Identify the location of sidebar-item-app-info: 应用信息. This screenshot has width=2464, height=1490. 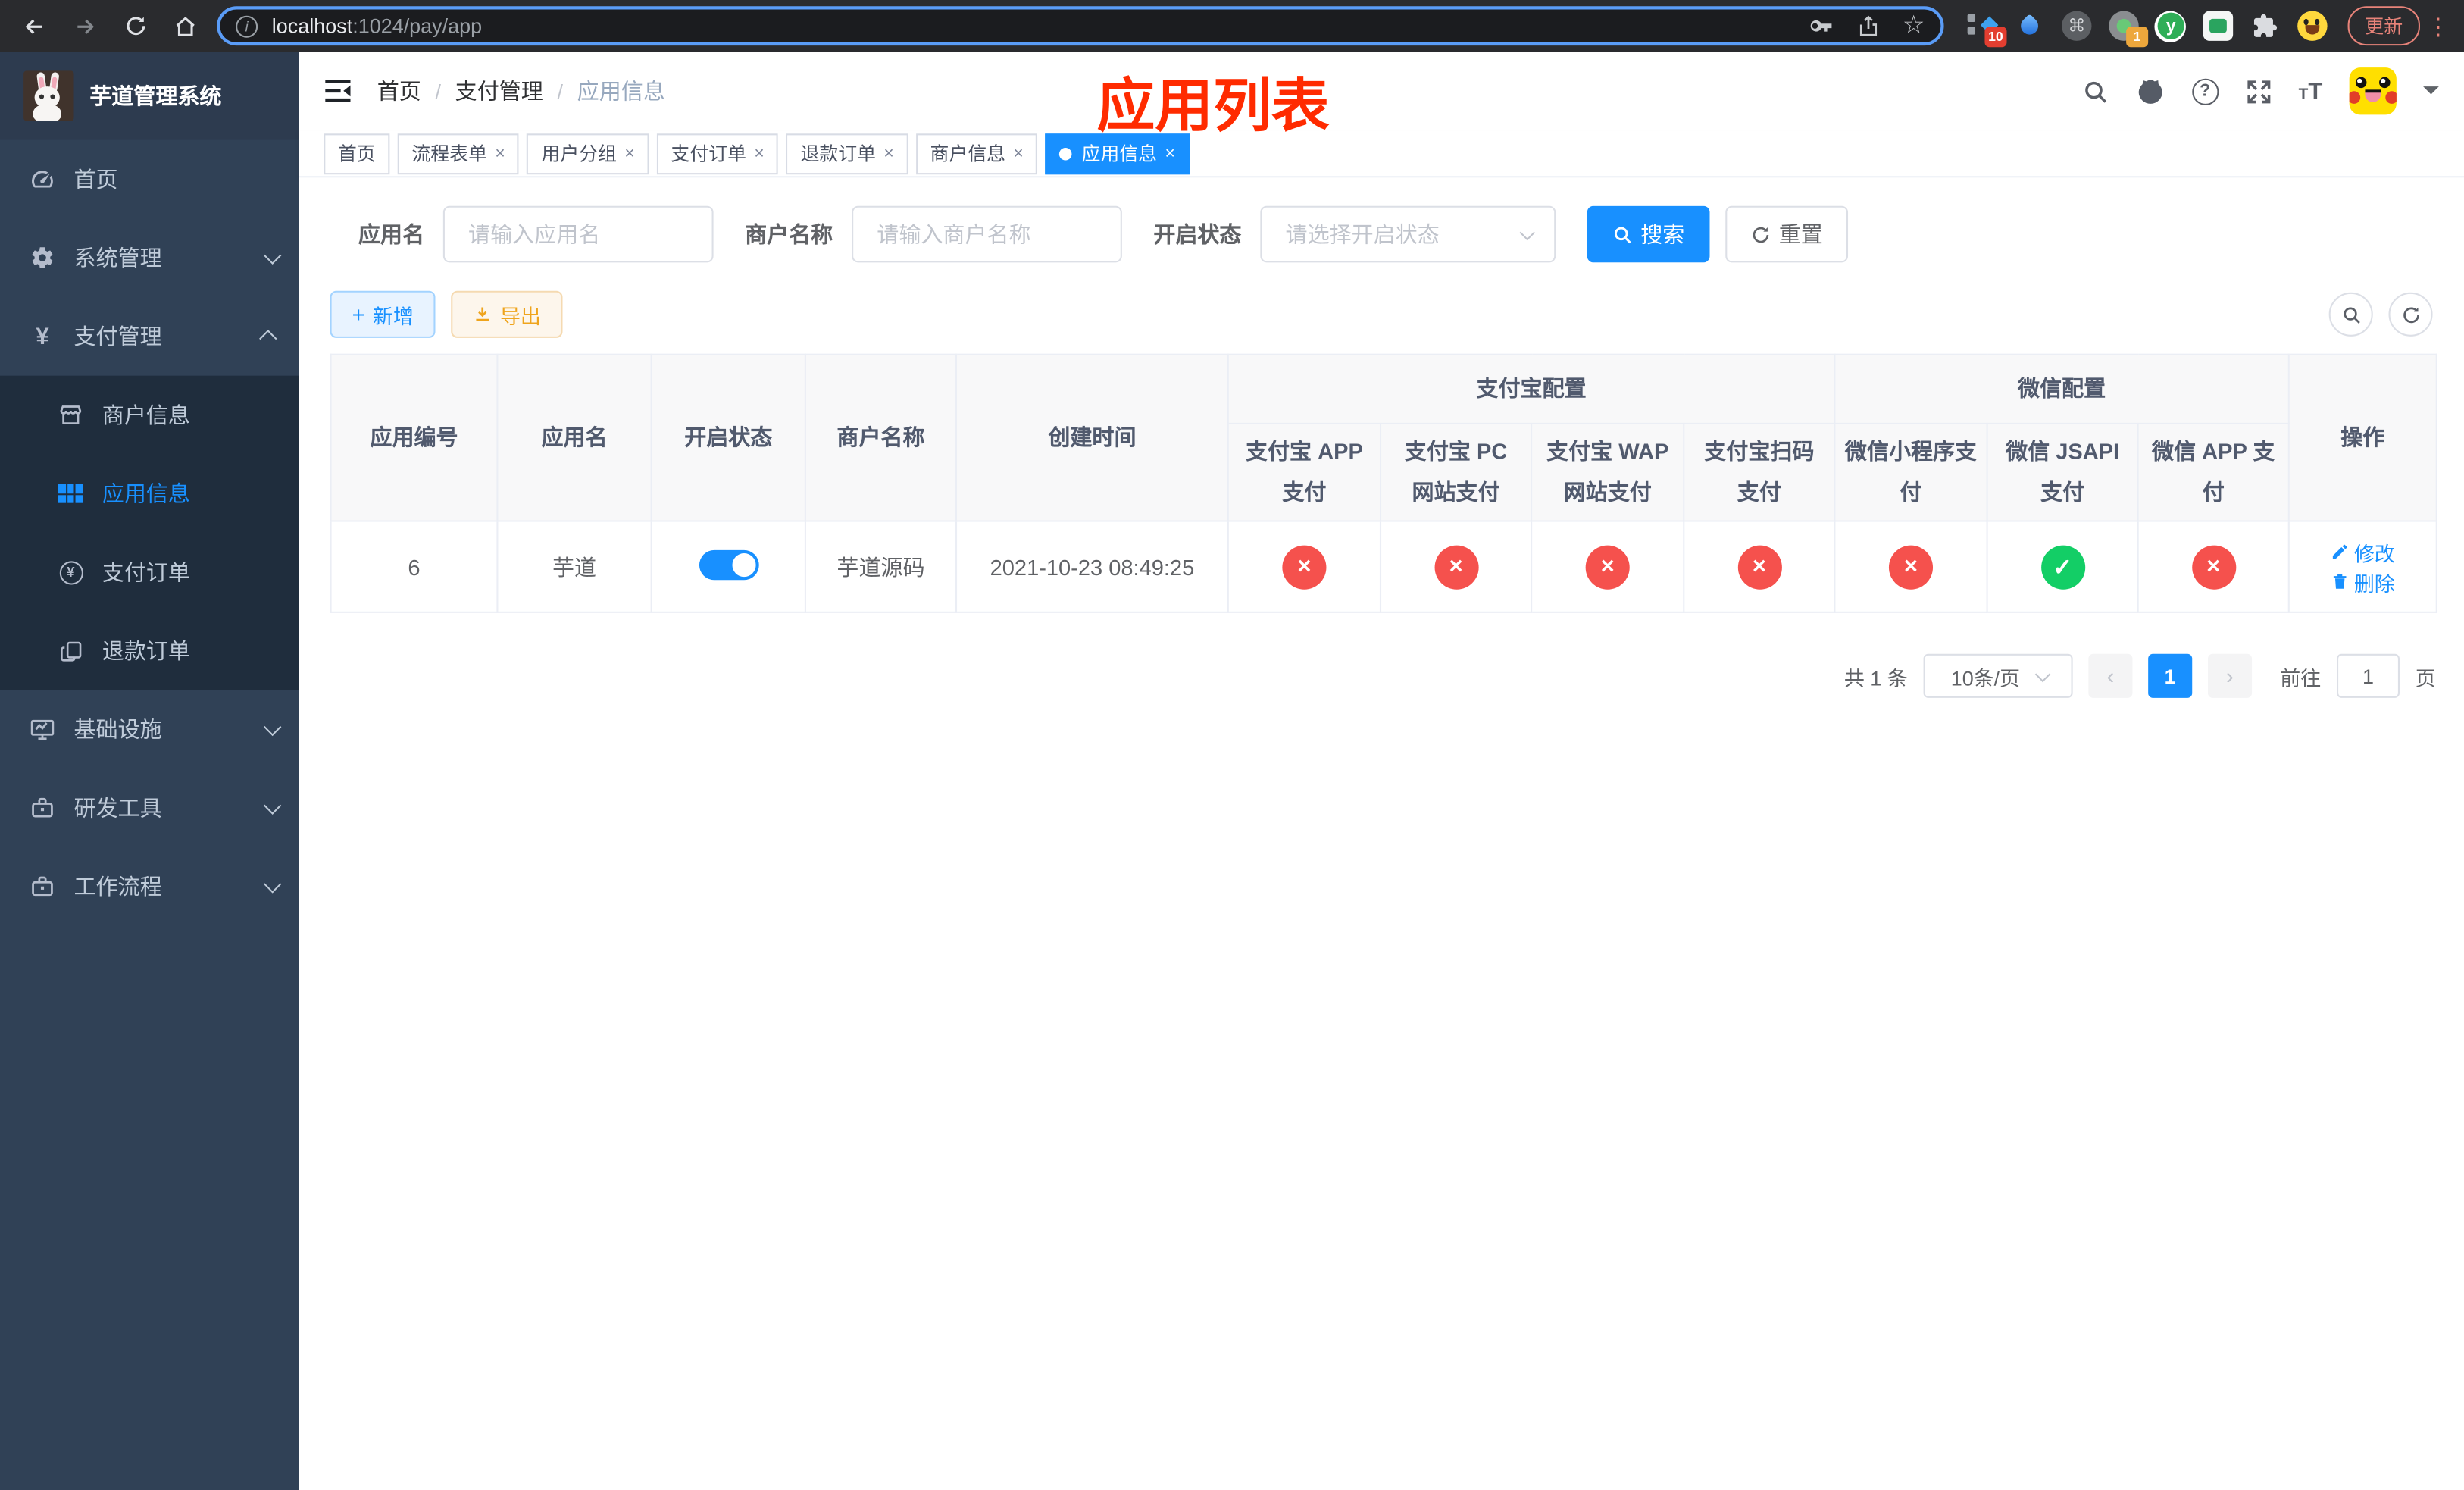
(149, 493).